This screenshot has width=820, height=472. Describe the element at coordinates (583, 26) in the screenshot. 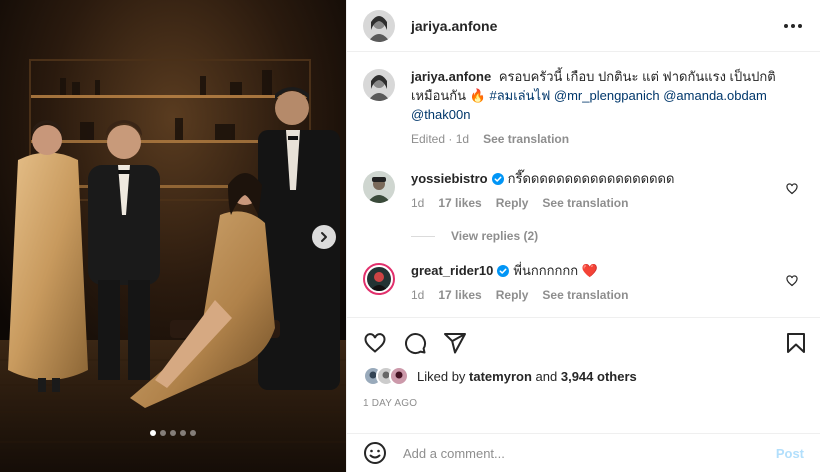

I see `post-header: jariya.anfone` at that location.